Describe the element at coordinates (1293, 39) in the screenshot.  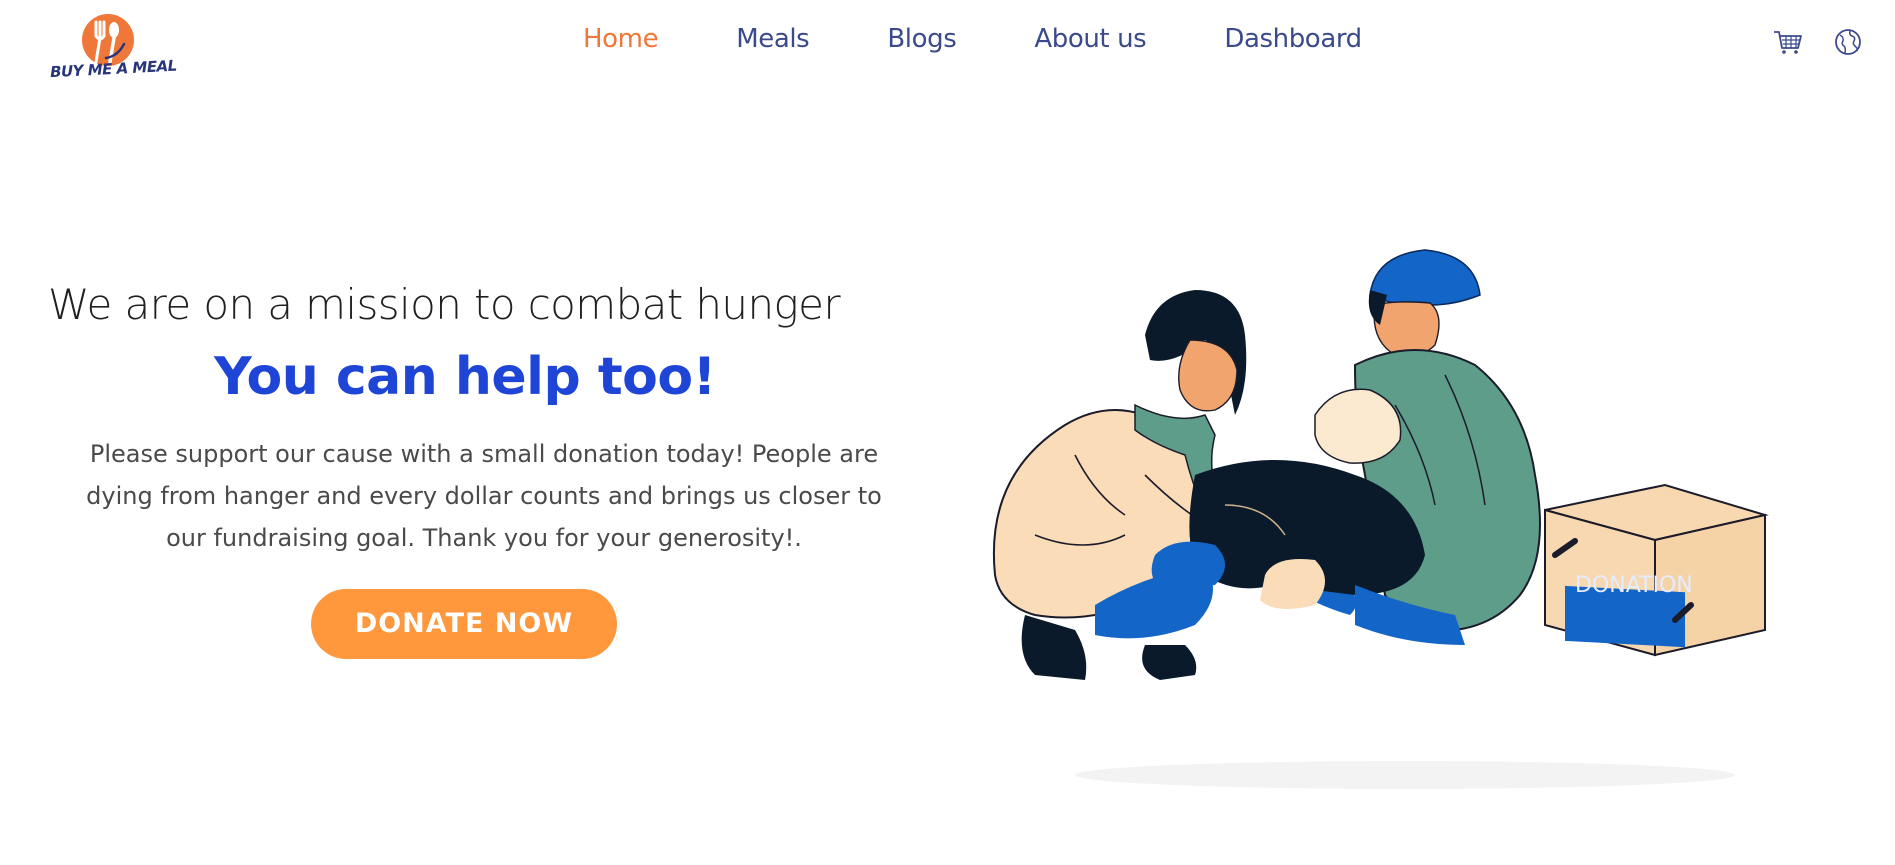
I see `nav-dashboard: Dashboard` at that location.